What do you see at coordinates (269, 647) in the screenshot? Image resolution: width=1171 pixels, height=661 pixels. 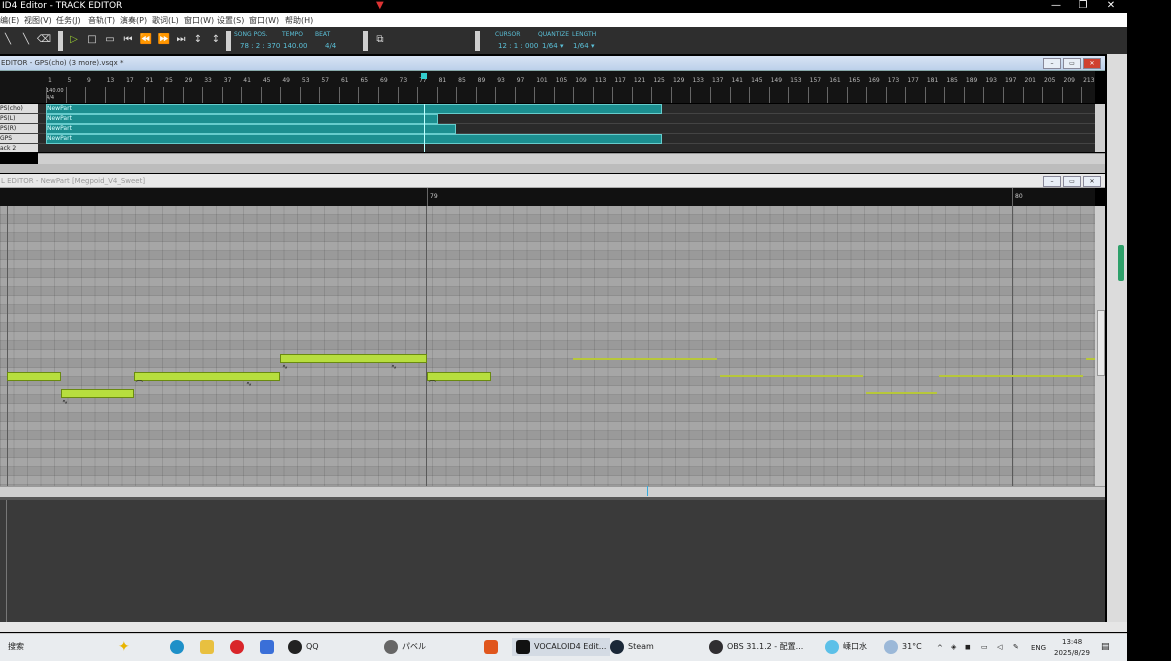 I see `feishu-icon` at bounding box center [269, 647].